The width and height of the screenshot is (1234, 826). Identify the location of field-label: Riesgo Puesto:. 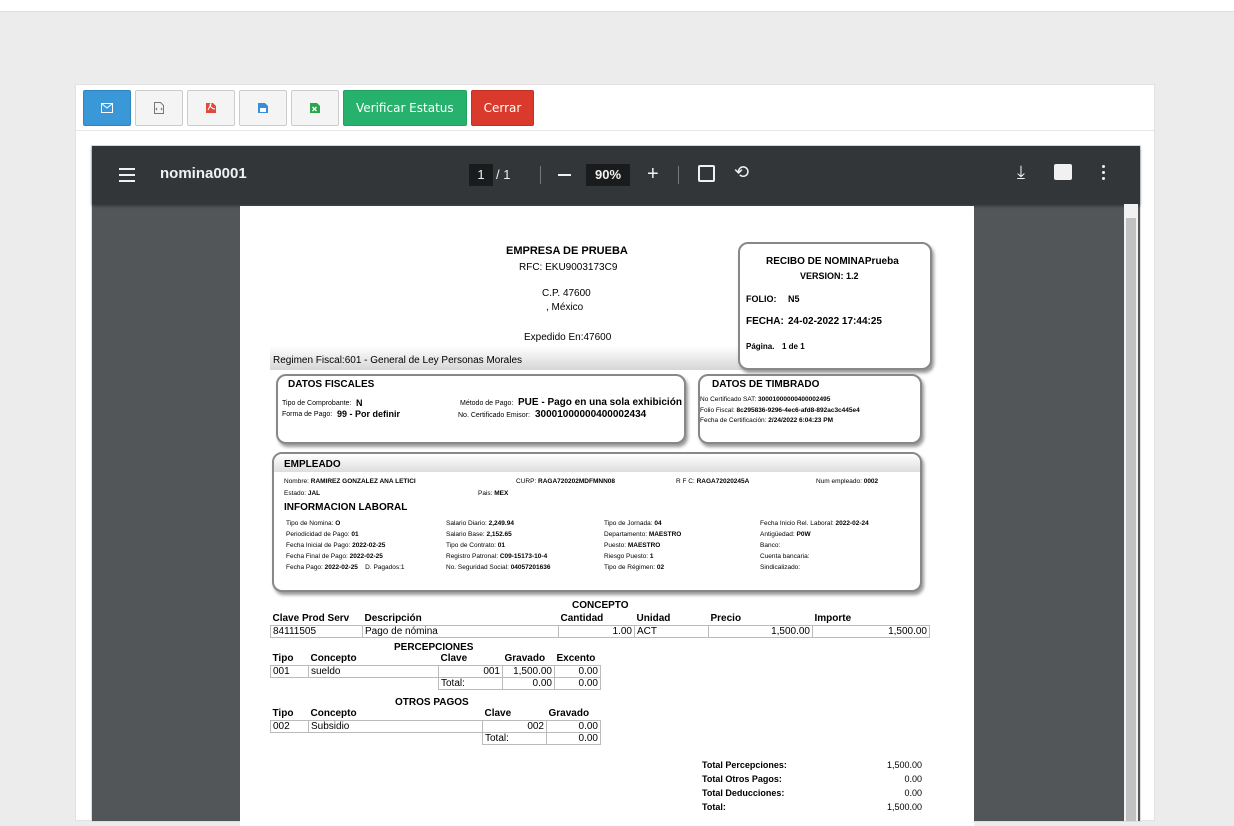
(626, 556).